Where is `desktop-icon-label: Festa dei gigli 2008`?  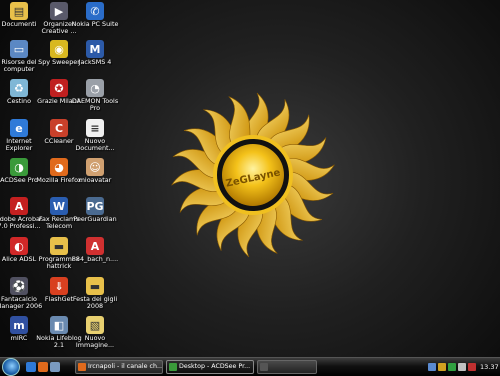 desktop-icon-label: Festa dei gigli 2008 is located at coordinates (95, 303).